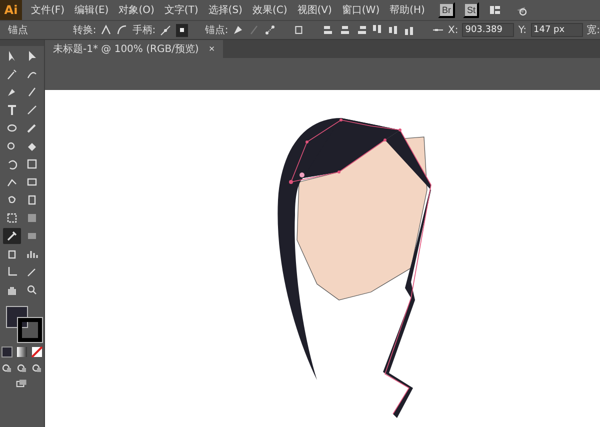 Image resolution: width=600 pixels, height=427 pixels. Describe the element at coordinates (37, 368) in the screenshot. I see `draw-inside-icon` at that location.